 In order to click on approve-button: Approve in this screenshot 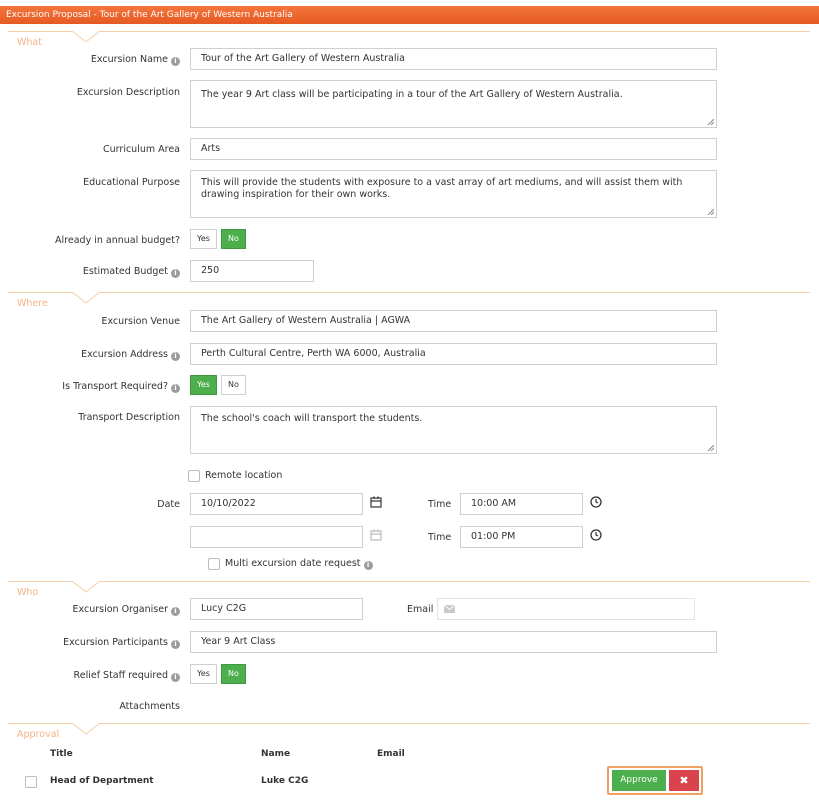, I will do `click(639, 780)`.